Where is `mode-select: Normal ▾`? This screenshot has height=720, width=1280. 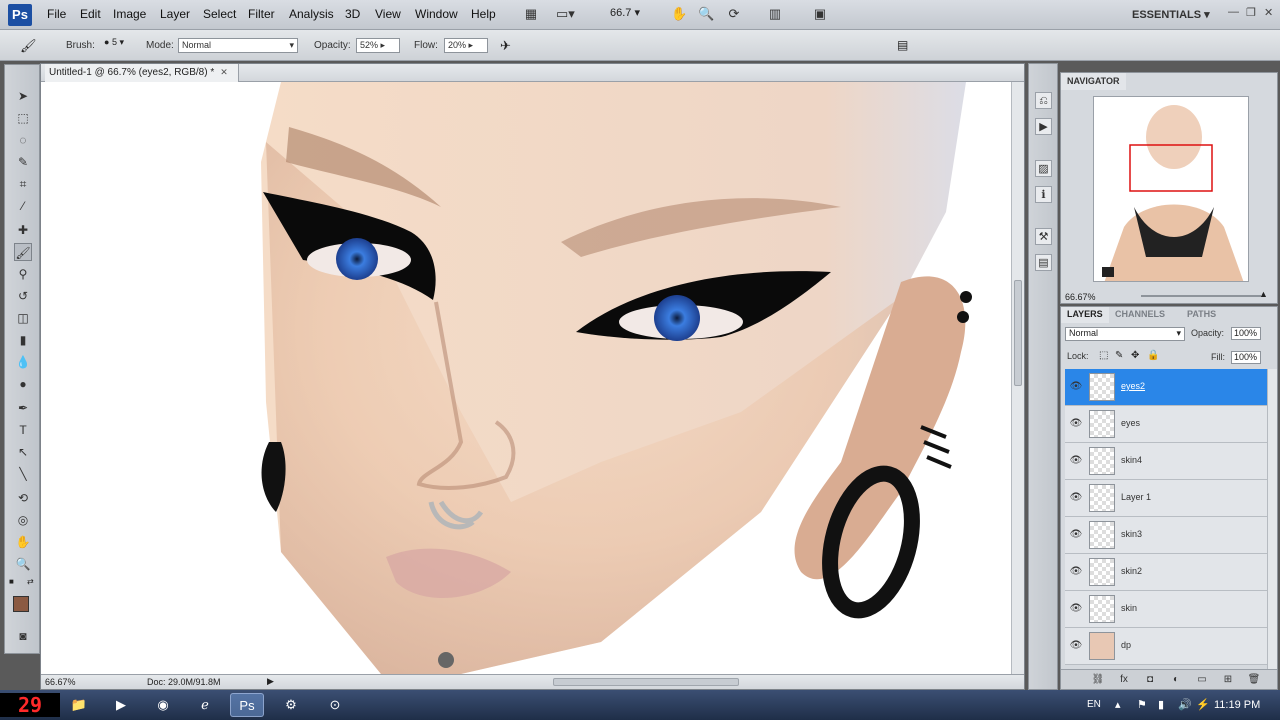
mode-select: Normal ▾ is located at coordinates (238, 45).